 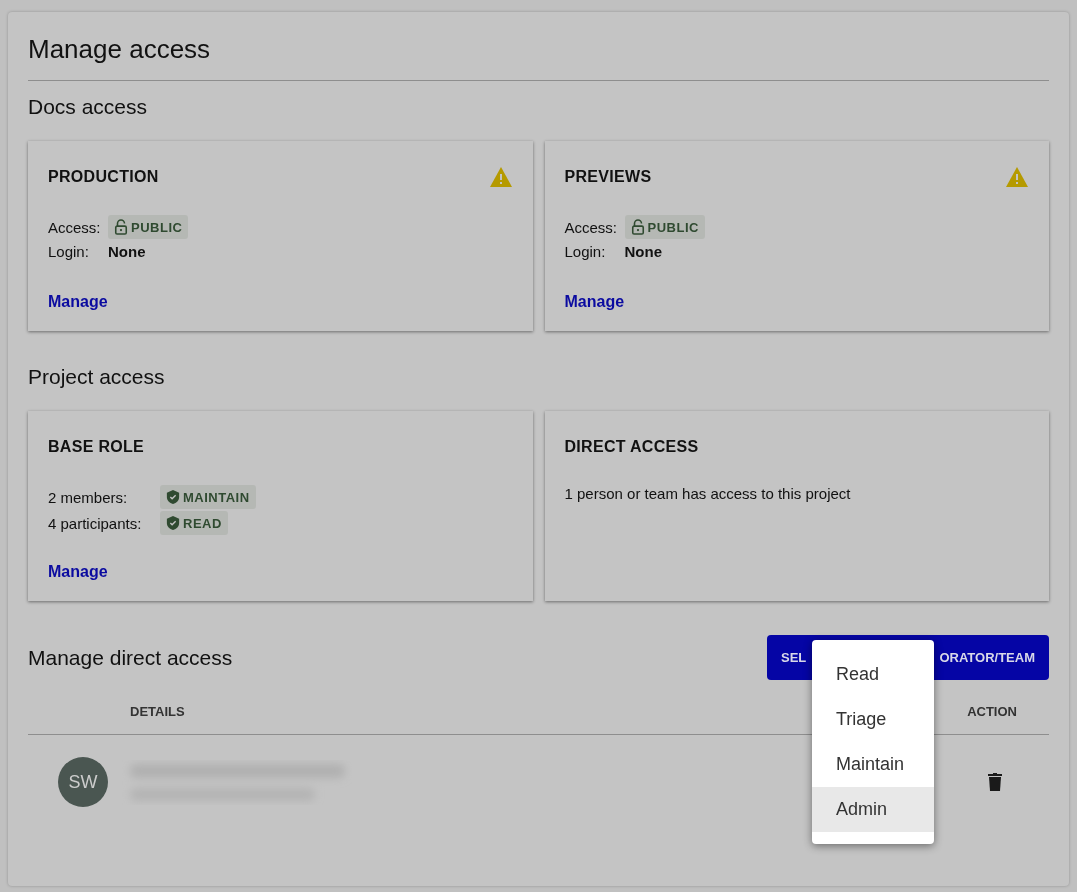 What do you see at coordinates (96, 447) in the screenshot?
I see `card-title: BASE ROLE` at bounding box center [96, 447].